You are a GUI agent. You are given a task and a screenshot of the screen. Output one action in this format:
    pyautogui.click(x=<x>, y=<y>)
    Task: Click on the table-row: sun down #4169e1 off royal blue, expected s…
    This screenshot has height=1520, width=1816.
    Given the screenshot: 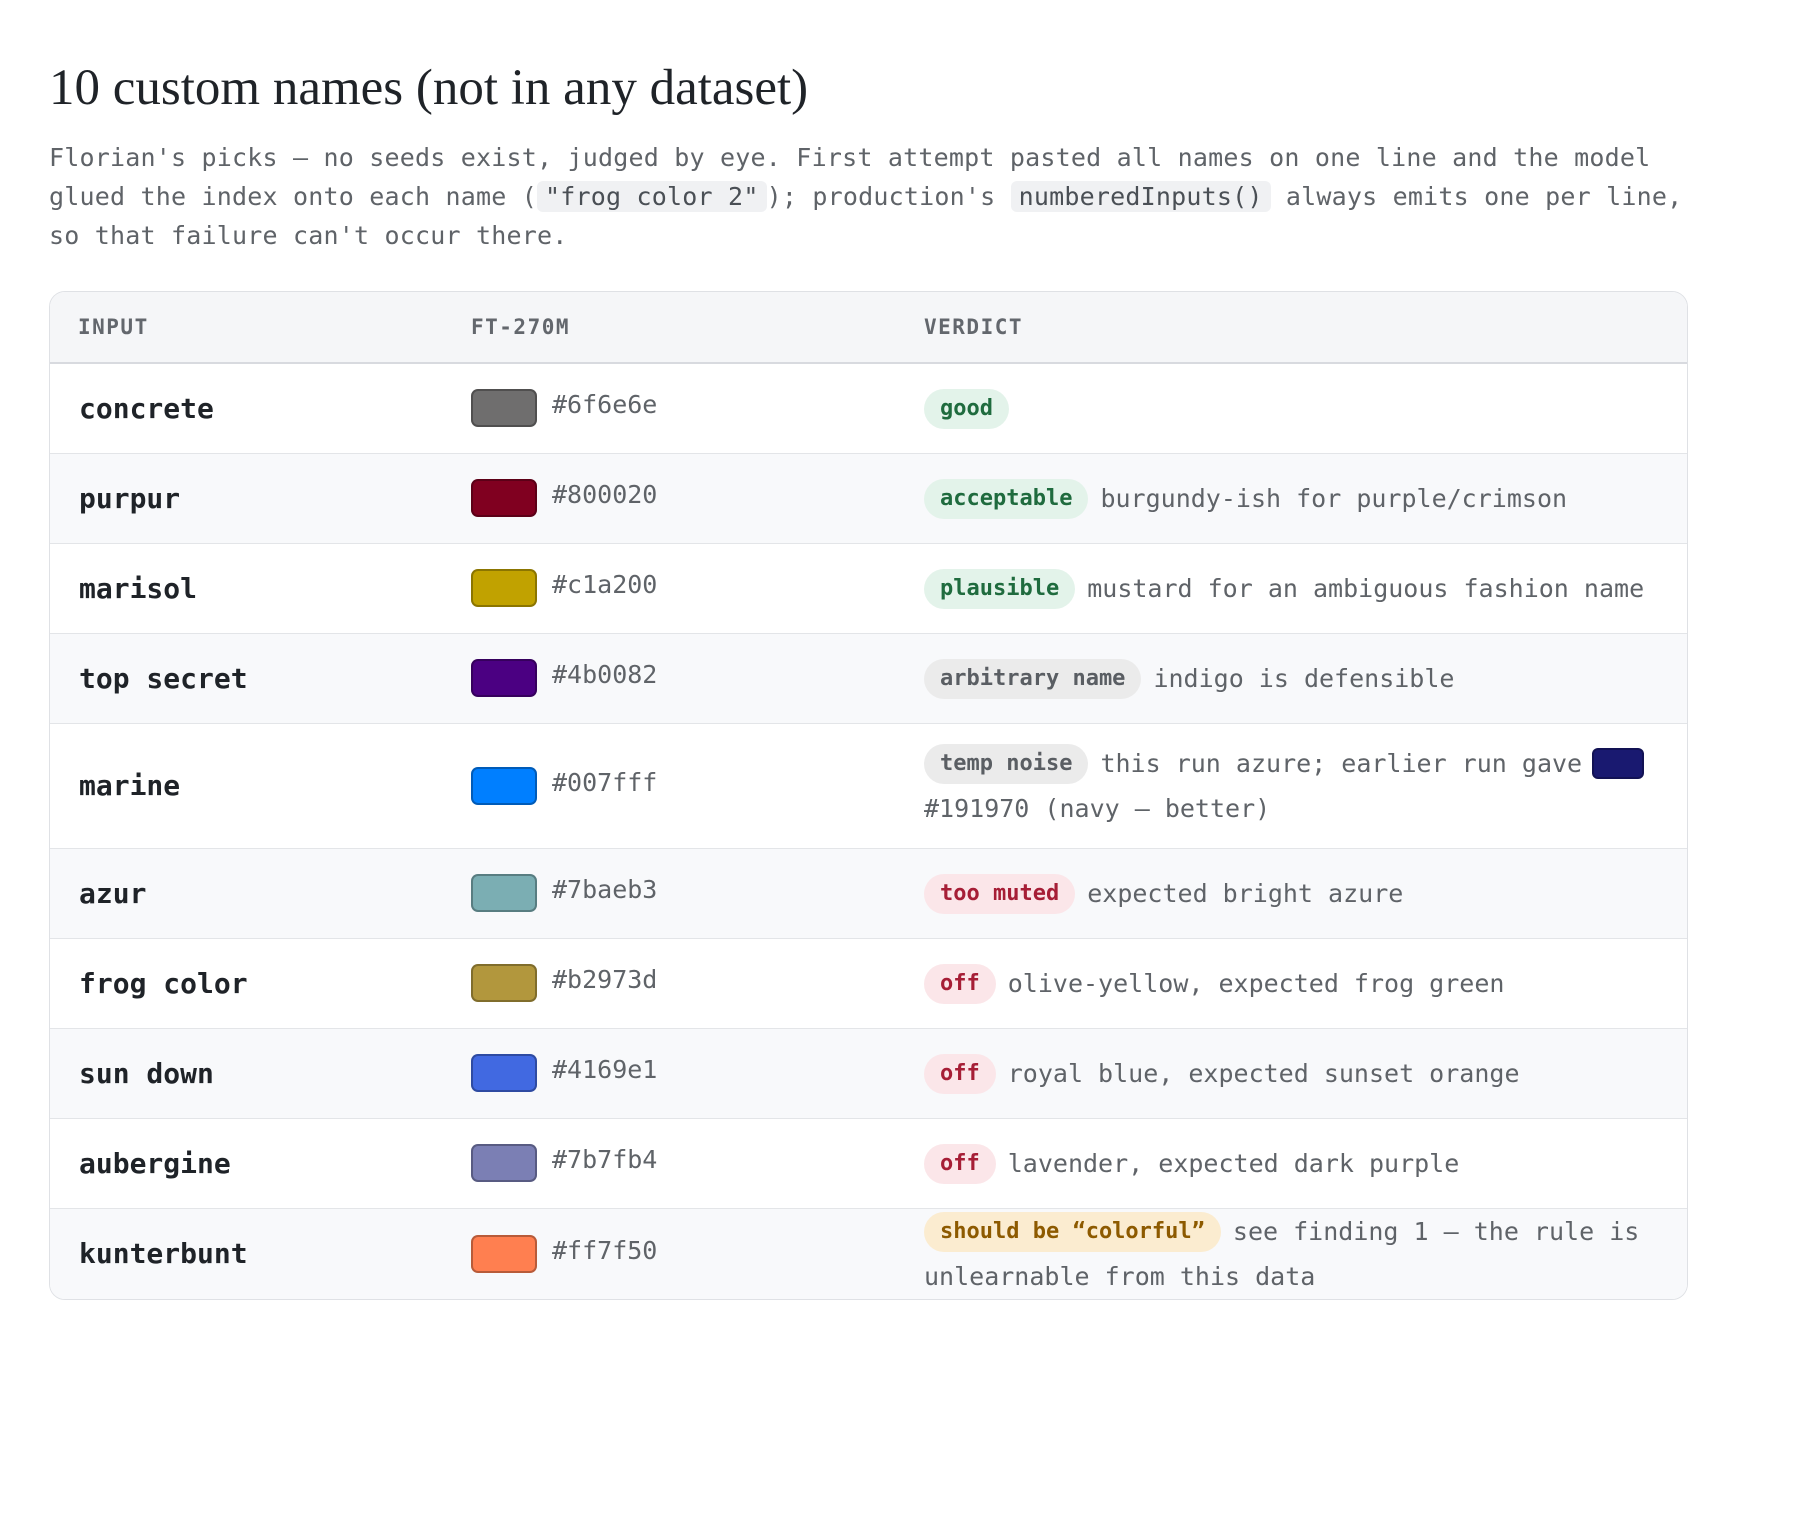 What is the action you would take?
    pyautogui.click(x=868, y=1072)
    